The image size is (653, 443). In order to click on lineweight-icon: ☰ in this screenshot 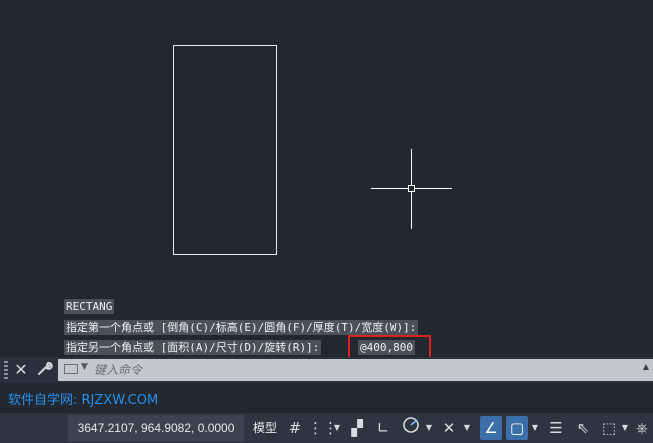, I will do `click(556, 428)`.